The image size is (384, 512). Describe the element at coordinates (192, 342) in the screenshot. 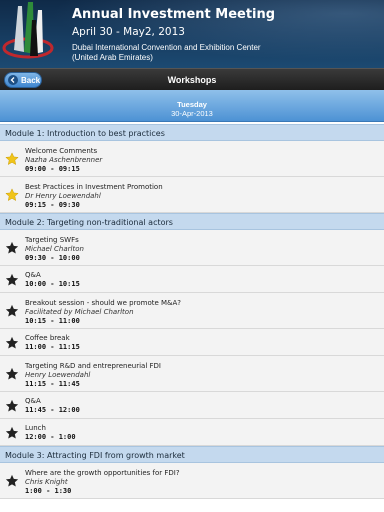

I see `session-item: Coffee break 11:00 - 11:15` at that location.